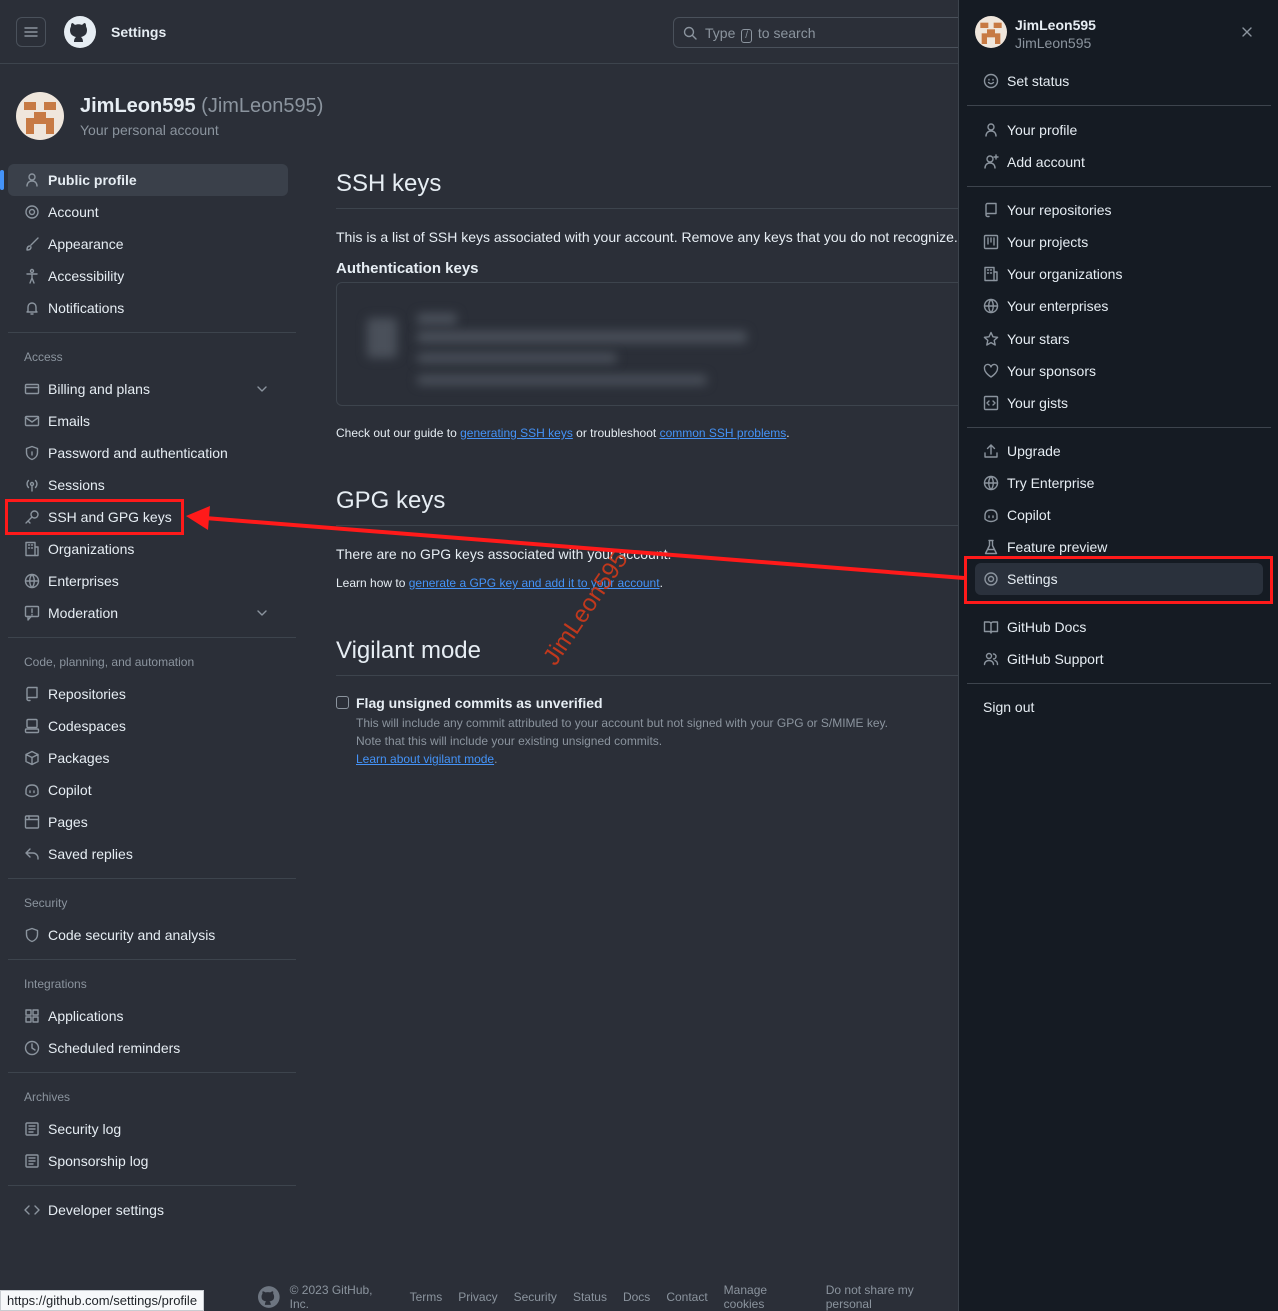 This screenshot has width=1278, height=1311. I want to click on sidebar-item-organizations: Organizations, so click(148, 549).